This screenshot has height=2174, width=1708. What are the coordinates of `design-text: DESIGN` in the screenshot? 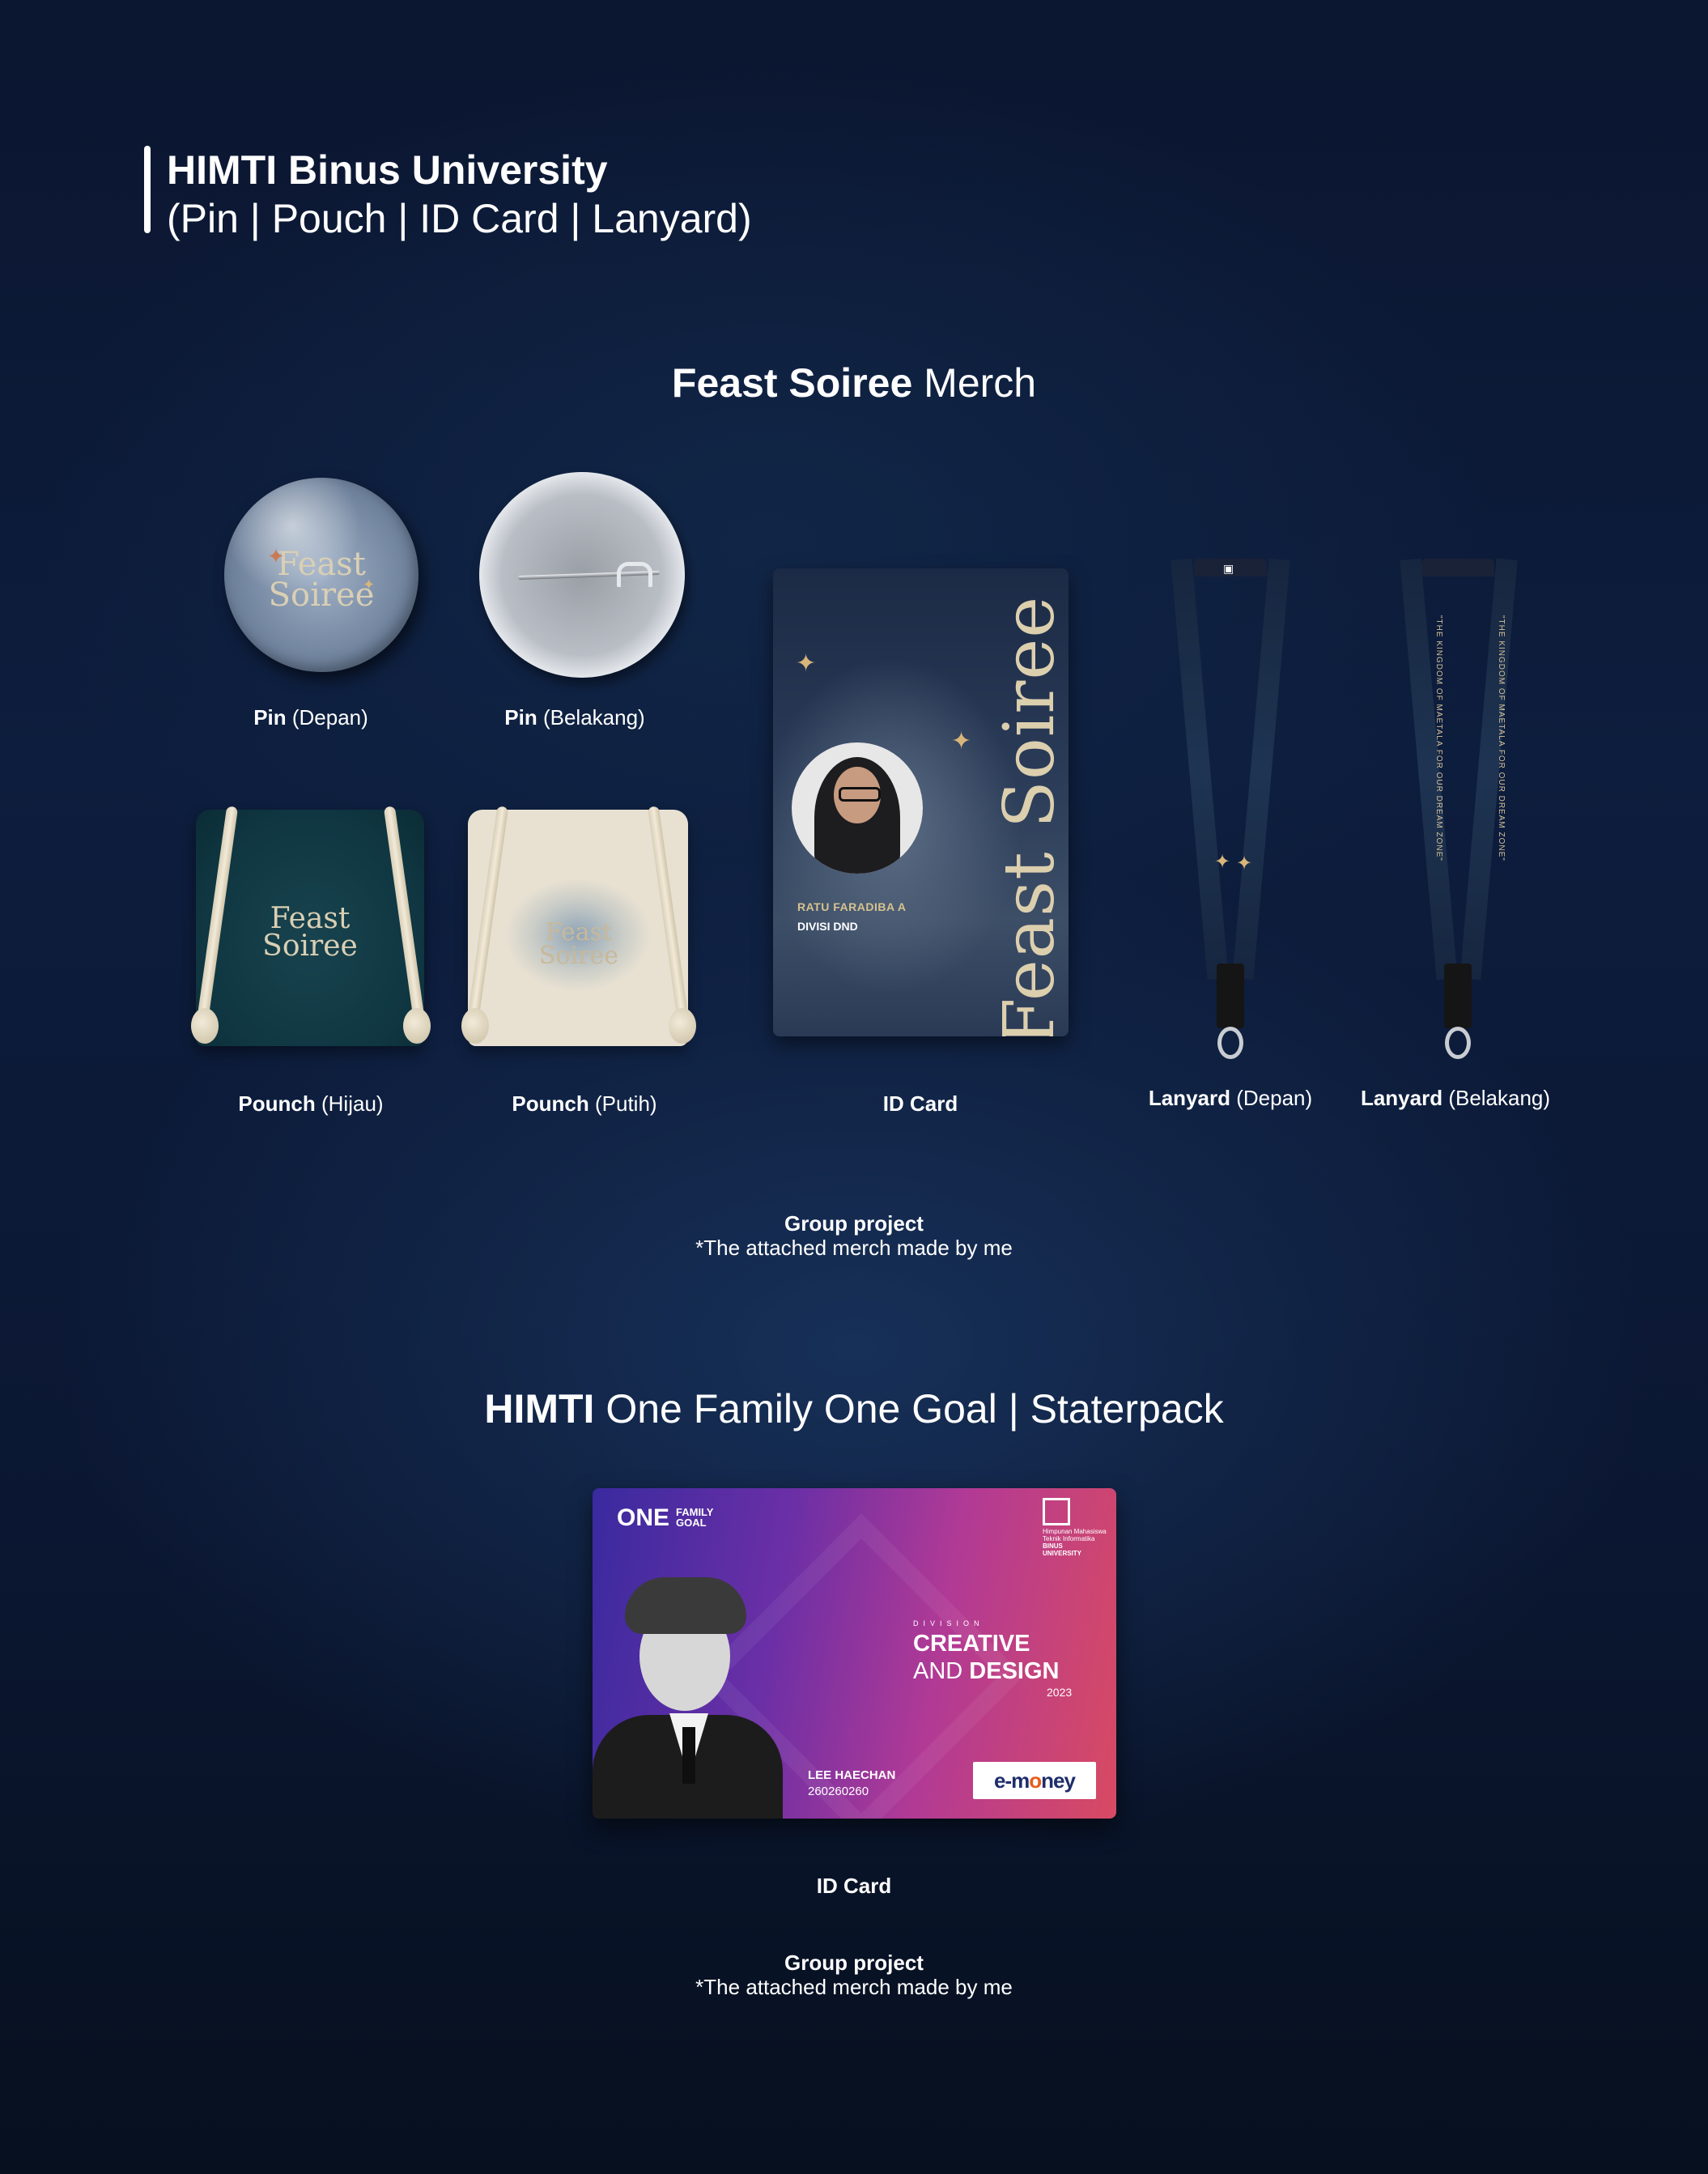 It's located at (1014, 1671).